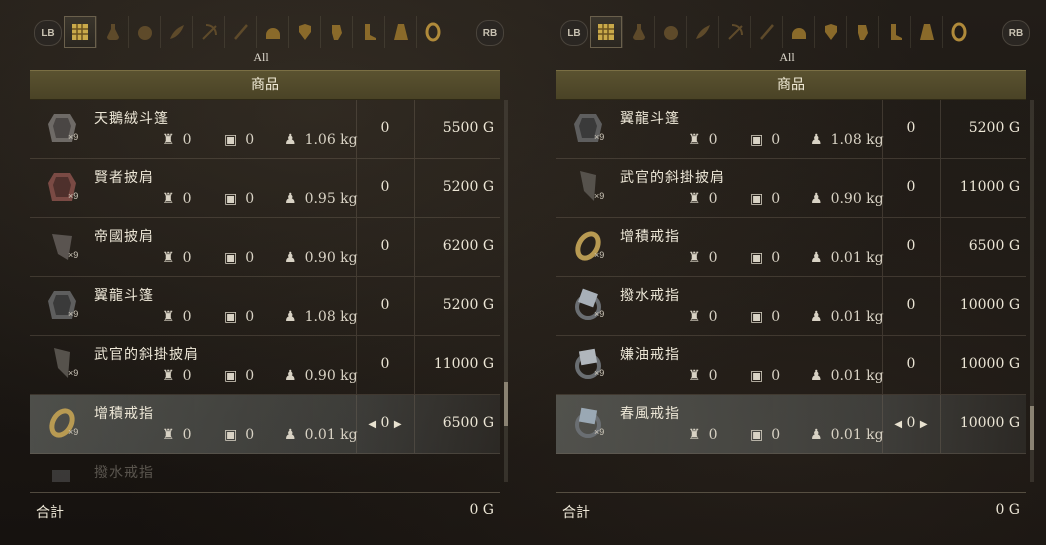  I want to click on item-name: 撥水戒指, so click(650, 296).